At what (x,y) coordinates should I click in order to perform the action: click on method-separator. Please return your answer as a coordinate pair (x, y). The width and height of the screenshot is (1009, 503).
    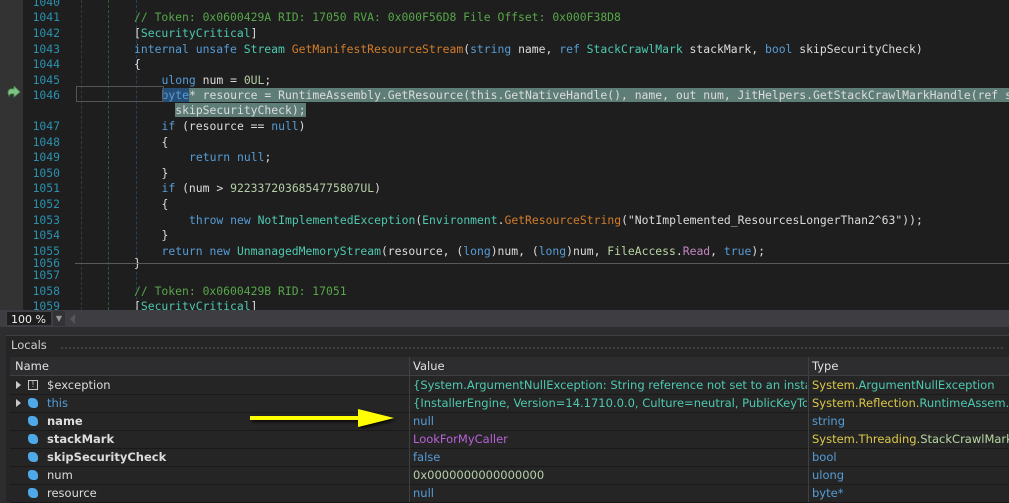
    Looking at the image, I should click on (542, 263).